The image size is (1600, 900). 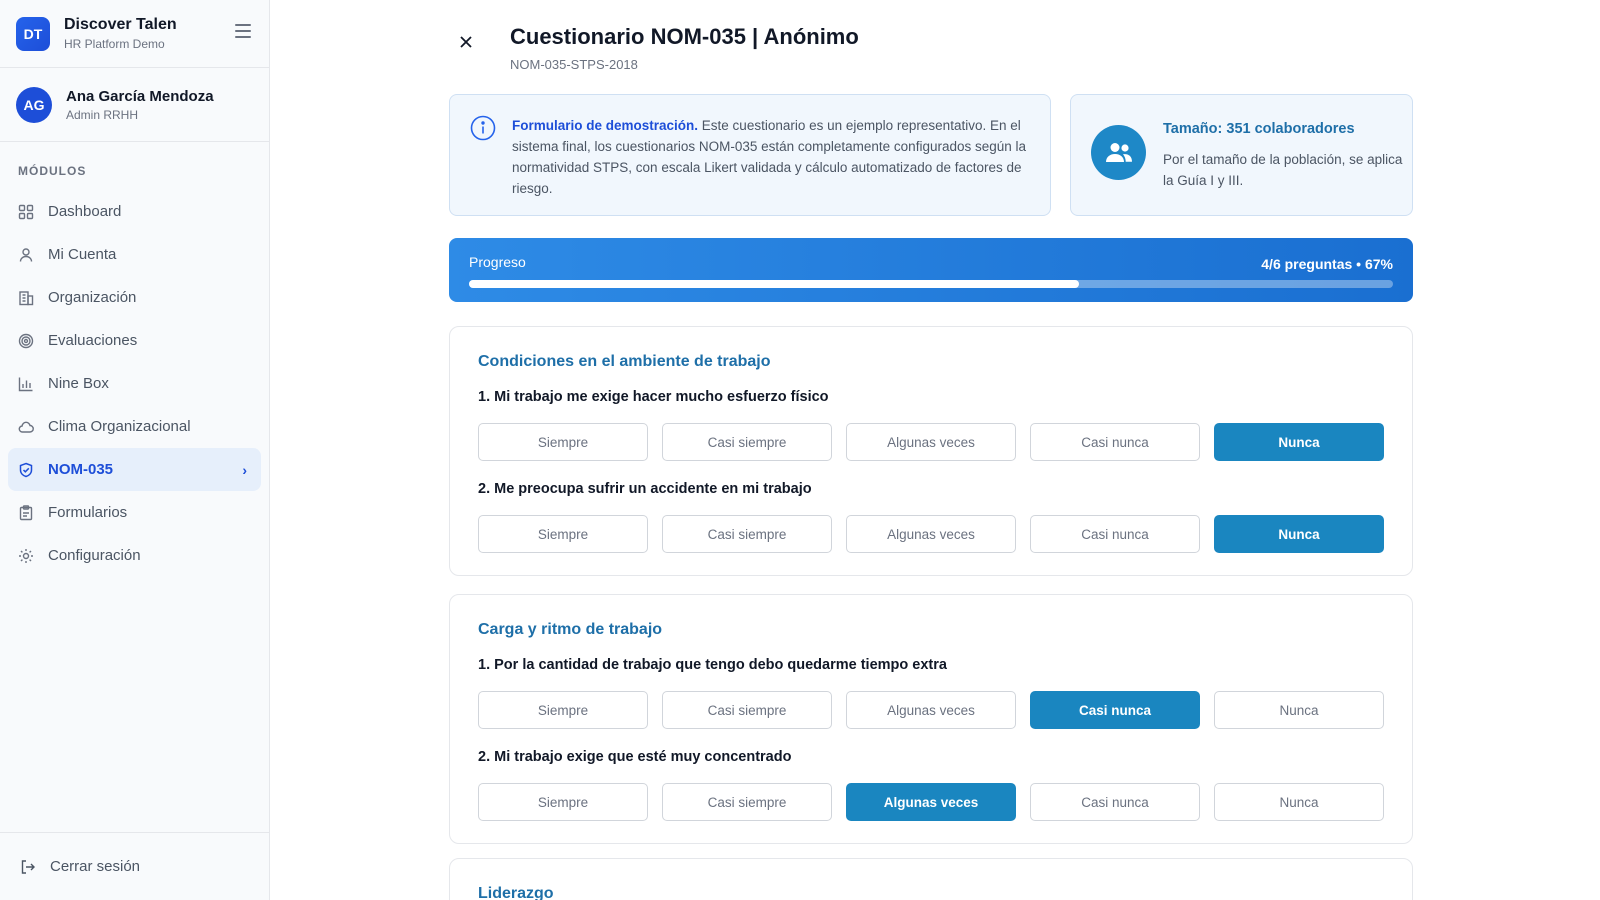 I want to click on menu-icon, so click(x=243, y=31).